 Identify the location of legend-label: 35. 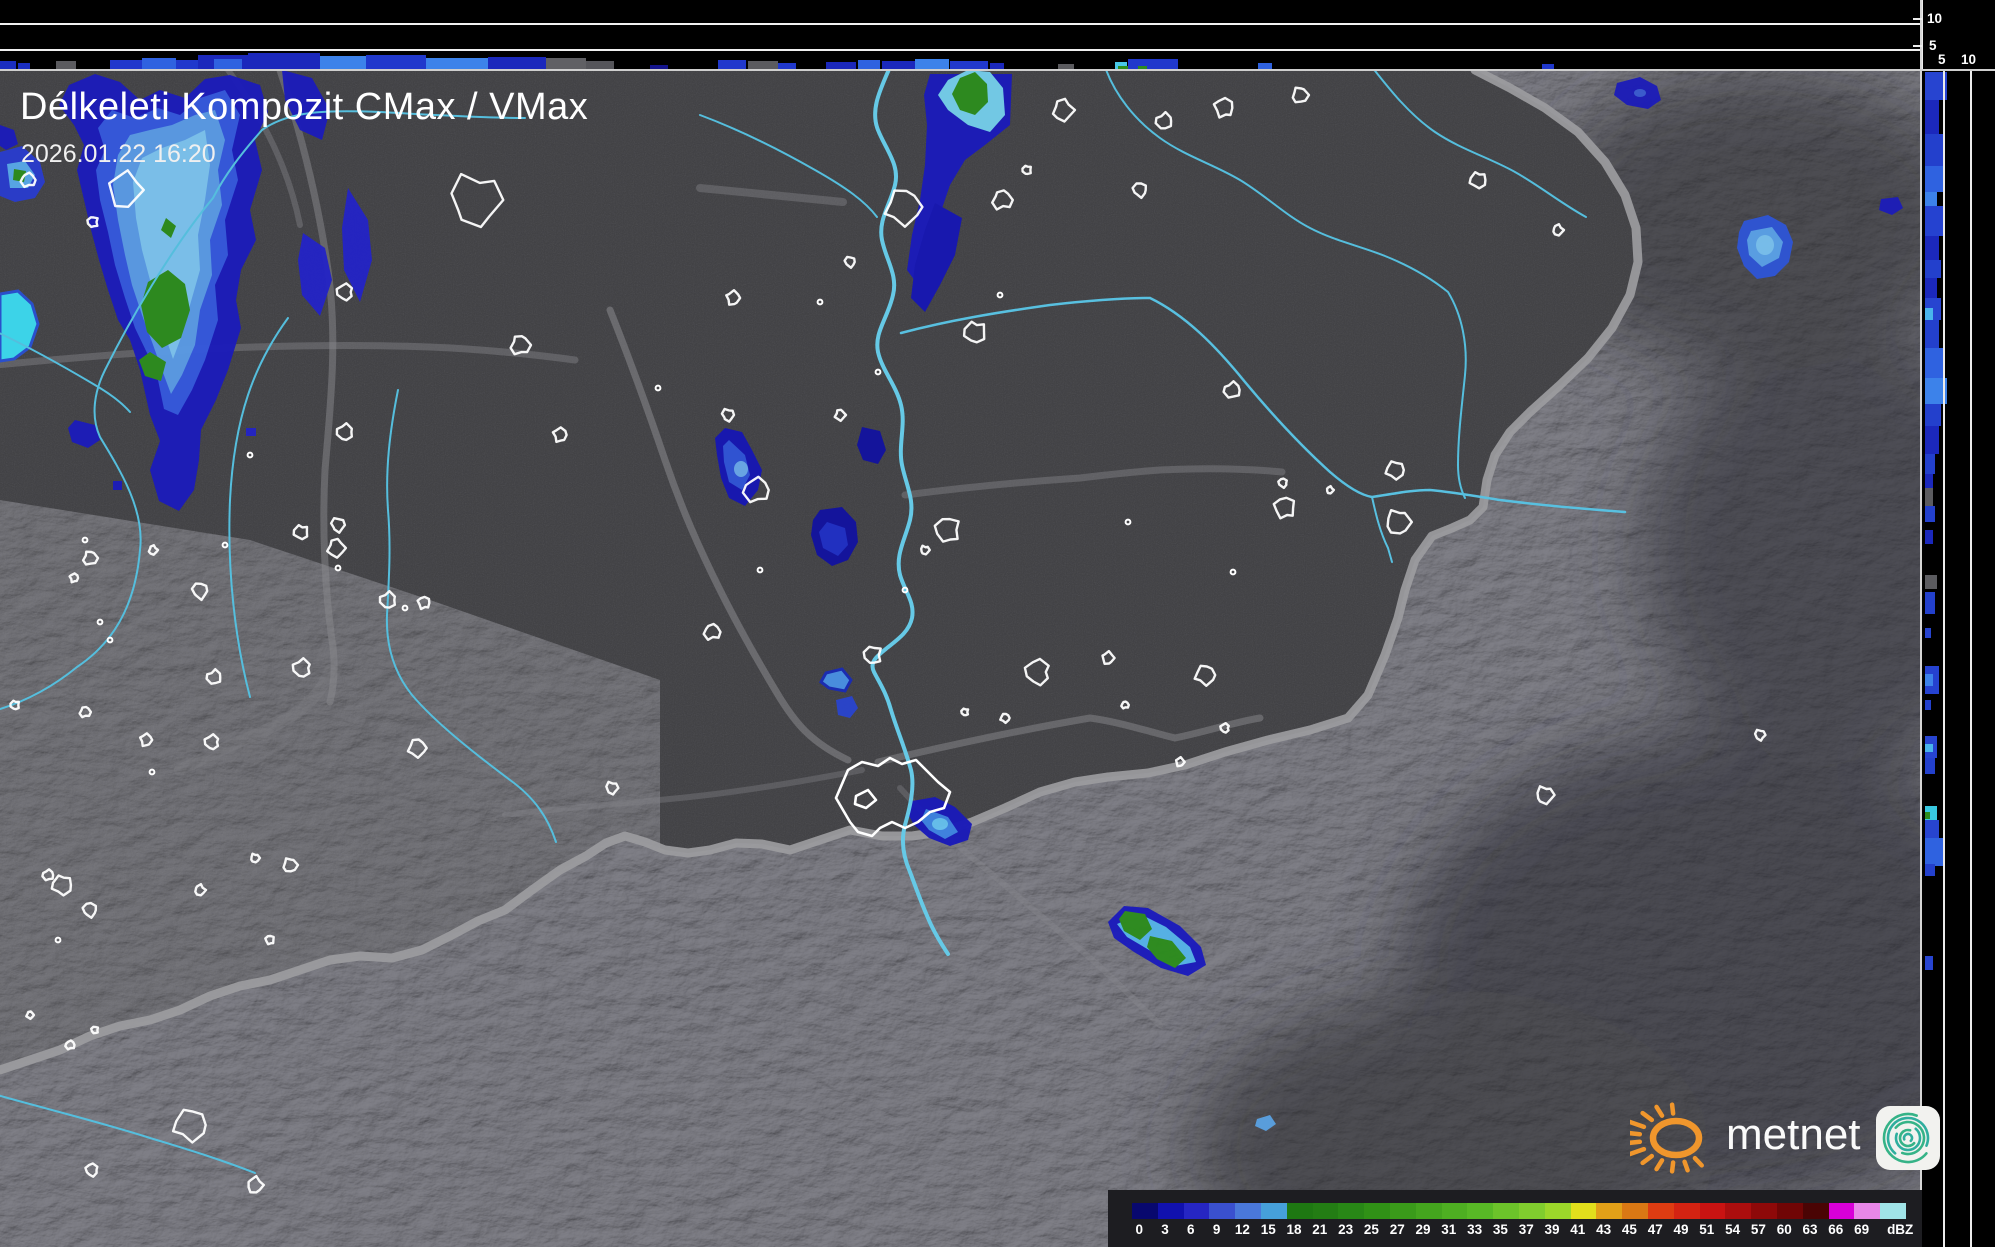
(1500, 1229).